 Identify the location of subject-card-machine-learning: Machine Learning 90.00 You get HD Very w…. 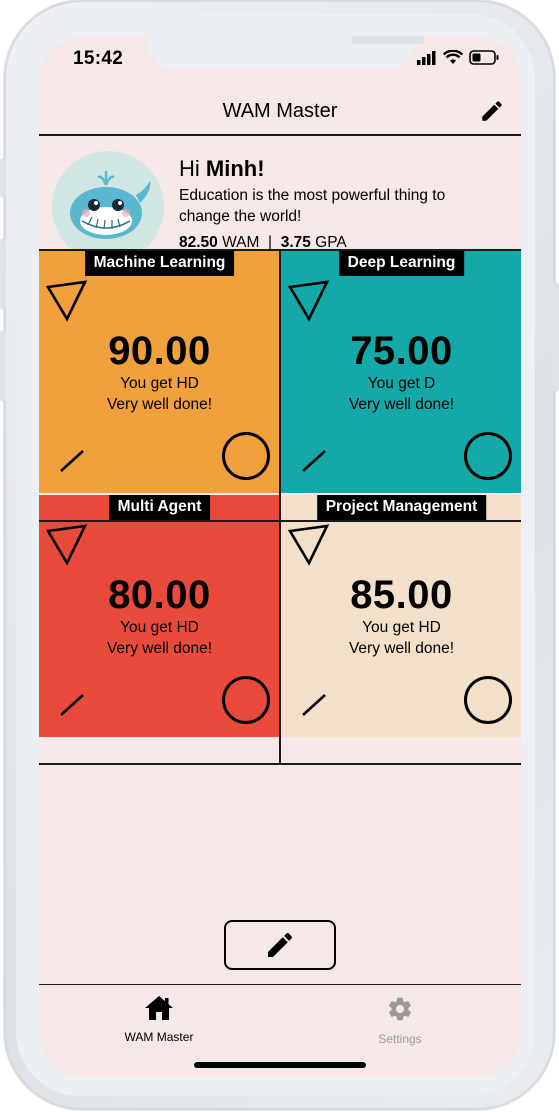
(159, 372).